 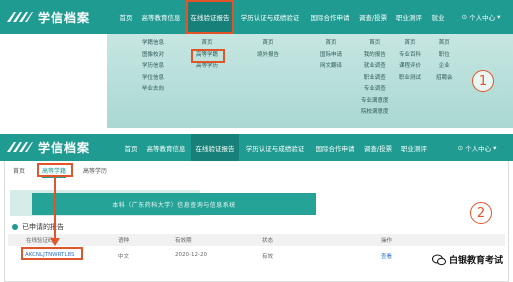 I want to click on dropdown-column-international: 首页 国际申请 网文翻译, so click(x=331, y=55).